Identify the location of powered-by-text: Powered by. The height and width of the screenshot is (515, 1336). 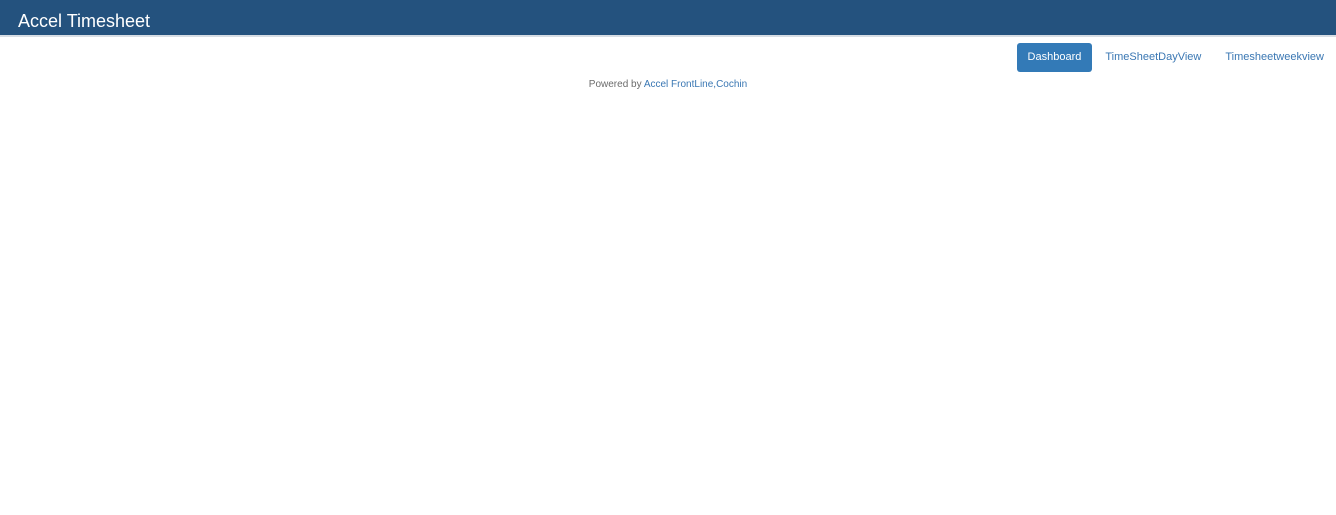
(615, 84).